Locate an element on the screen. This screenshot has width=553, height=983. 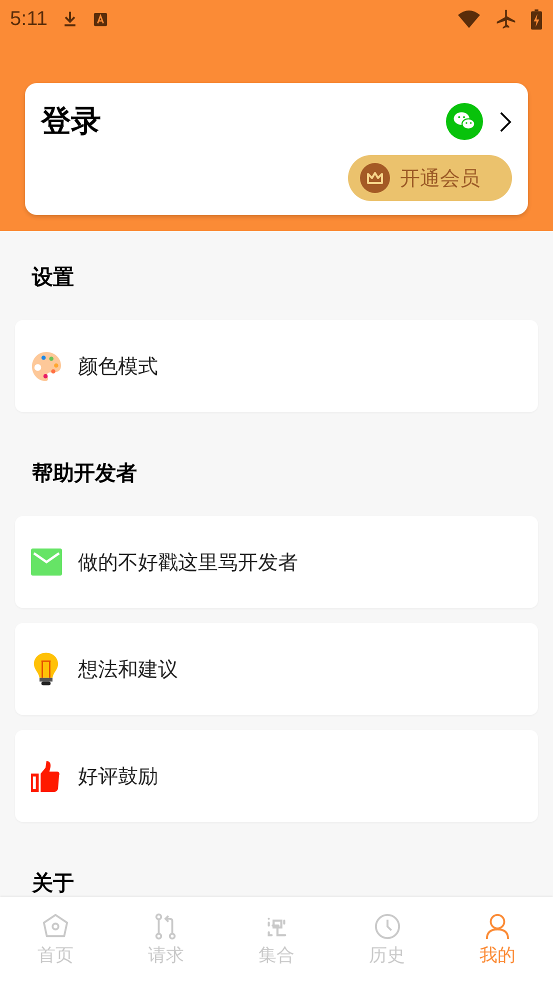
nav-tab: 我的 is located at coordinates (497, 940).